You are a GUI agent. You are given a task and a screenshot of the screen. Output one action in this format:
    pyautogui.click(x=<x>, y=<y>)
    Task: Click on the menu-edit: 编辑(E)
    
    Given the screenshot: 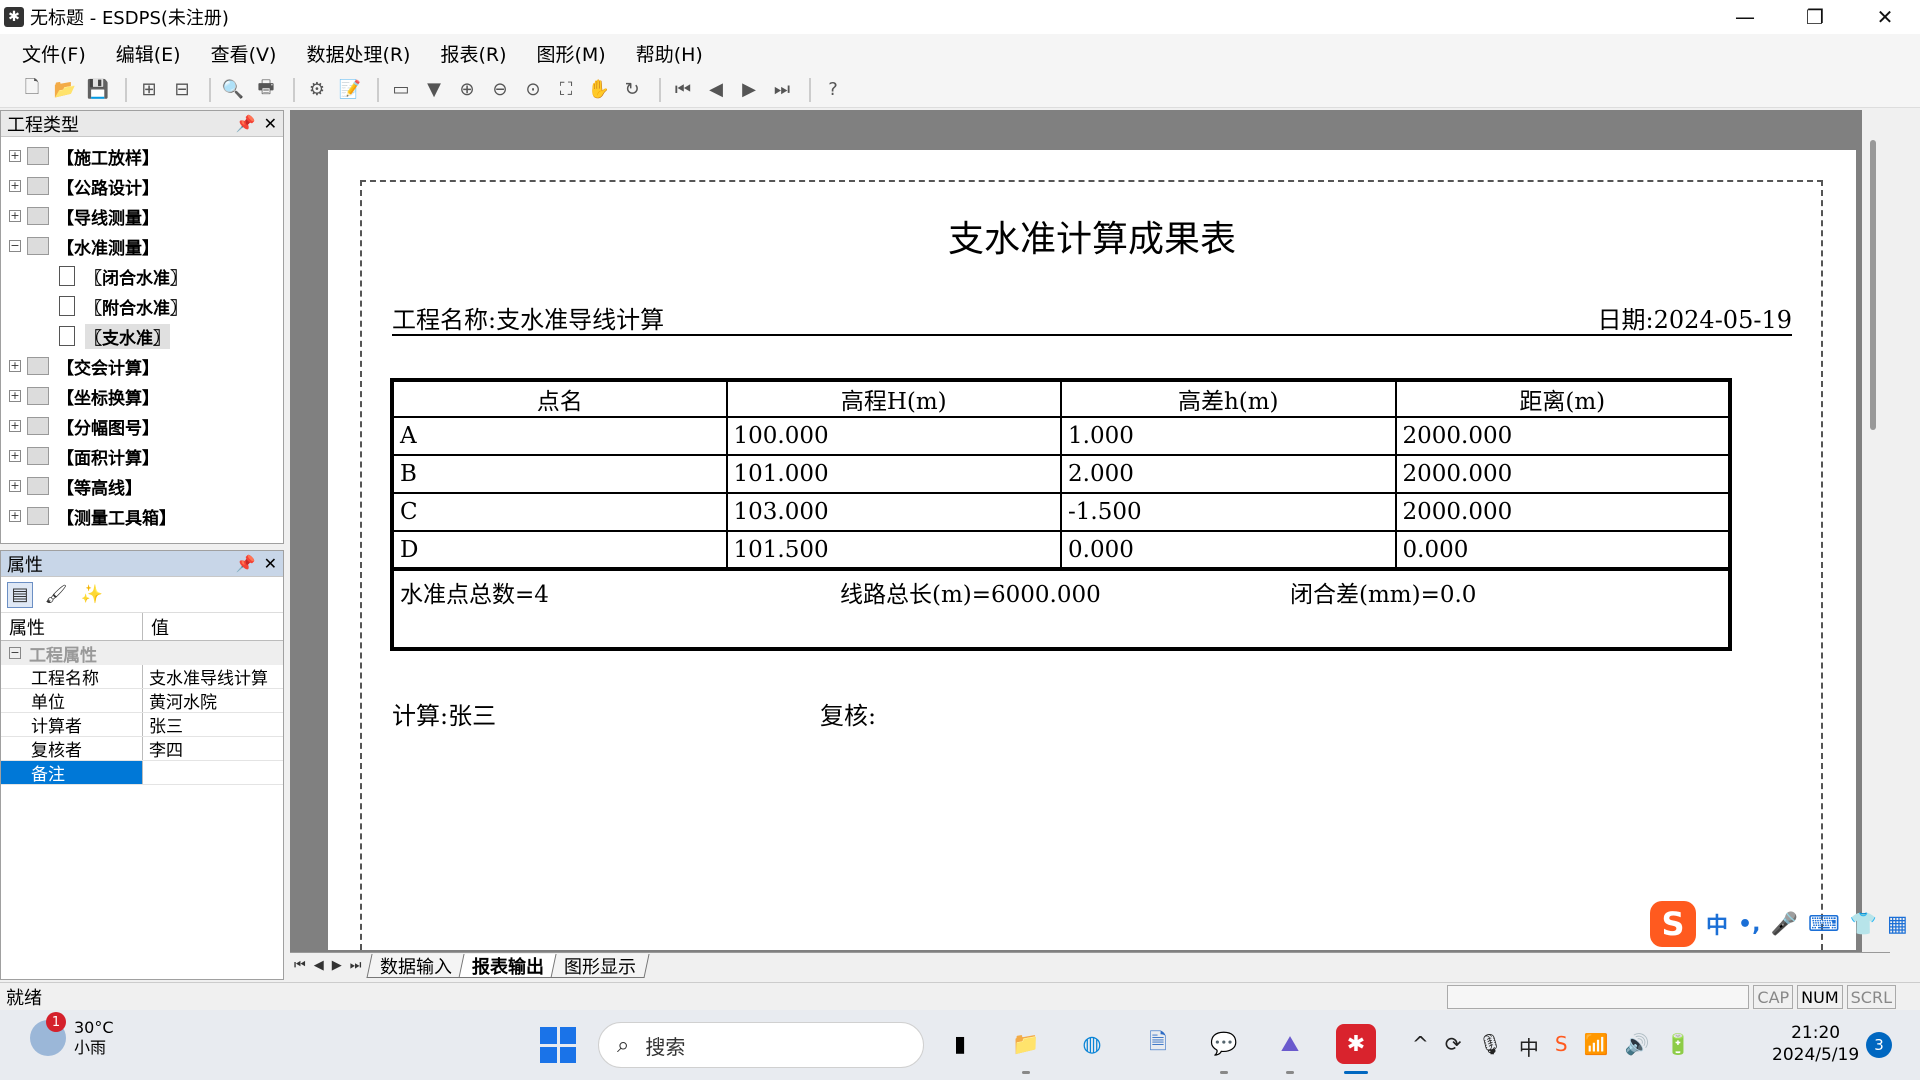 What is the action you would take?
    pyautogui.click(x=148, y=53)
    